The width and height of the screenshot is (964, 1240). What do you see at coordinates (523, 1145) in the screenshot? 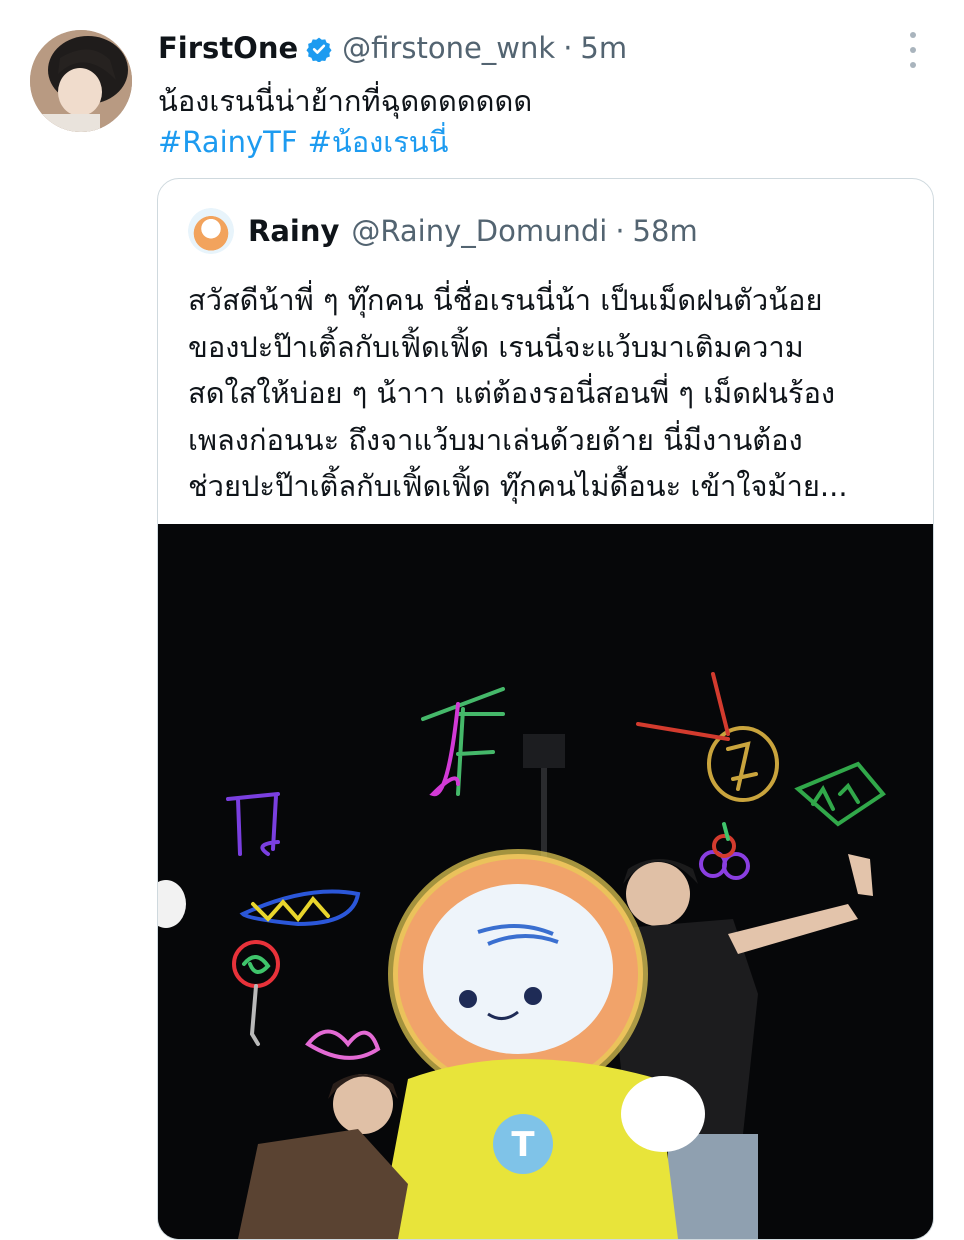
I see `mascot-badge: T` at bounding box center [523, 1145].